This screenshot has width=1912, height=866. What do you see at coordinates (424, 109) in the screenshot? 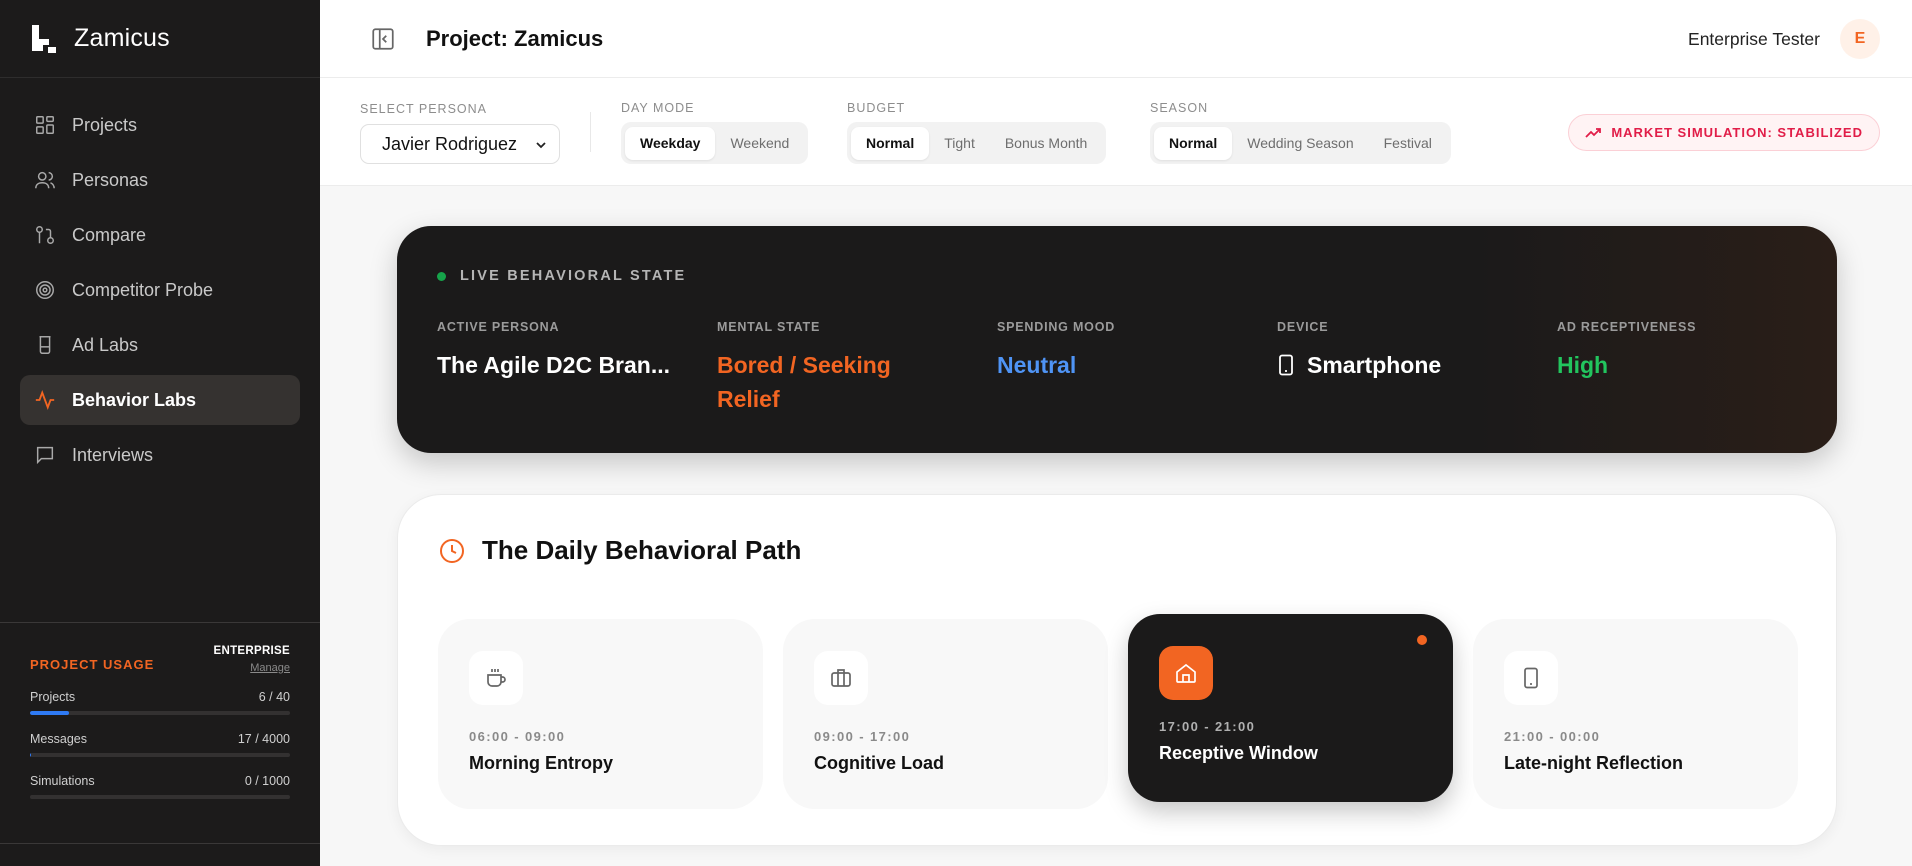
I see `persona-label: SELECT PERSONA` at bounding box center [424, 109].